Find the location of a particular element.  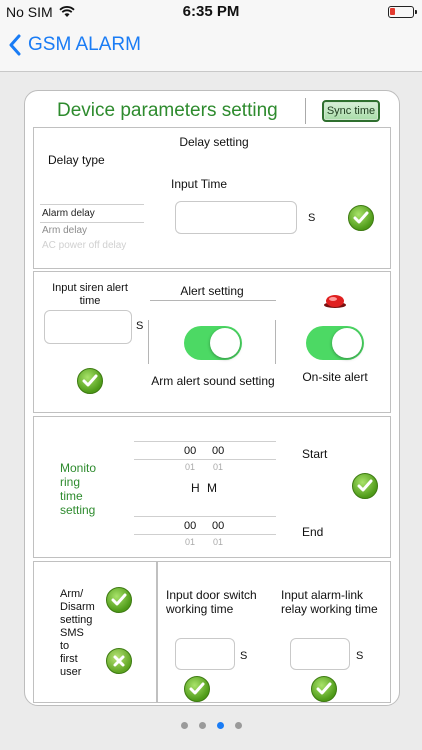

door-switch-confirm-check-icon is located at coordinates (197, 689).